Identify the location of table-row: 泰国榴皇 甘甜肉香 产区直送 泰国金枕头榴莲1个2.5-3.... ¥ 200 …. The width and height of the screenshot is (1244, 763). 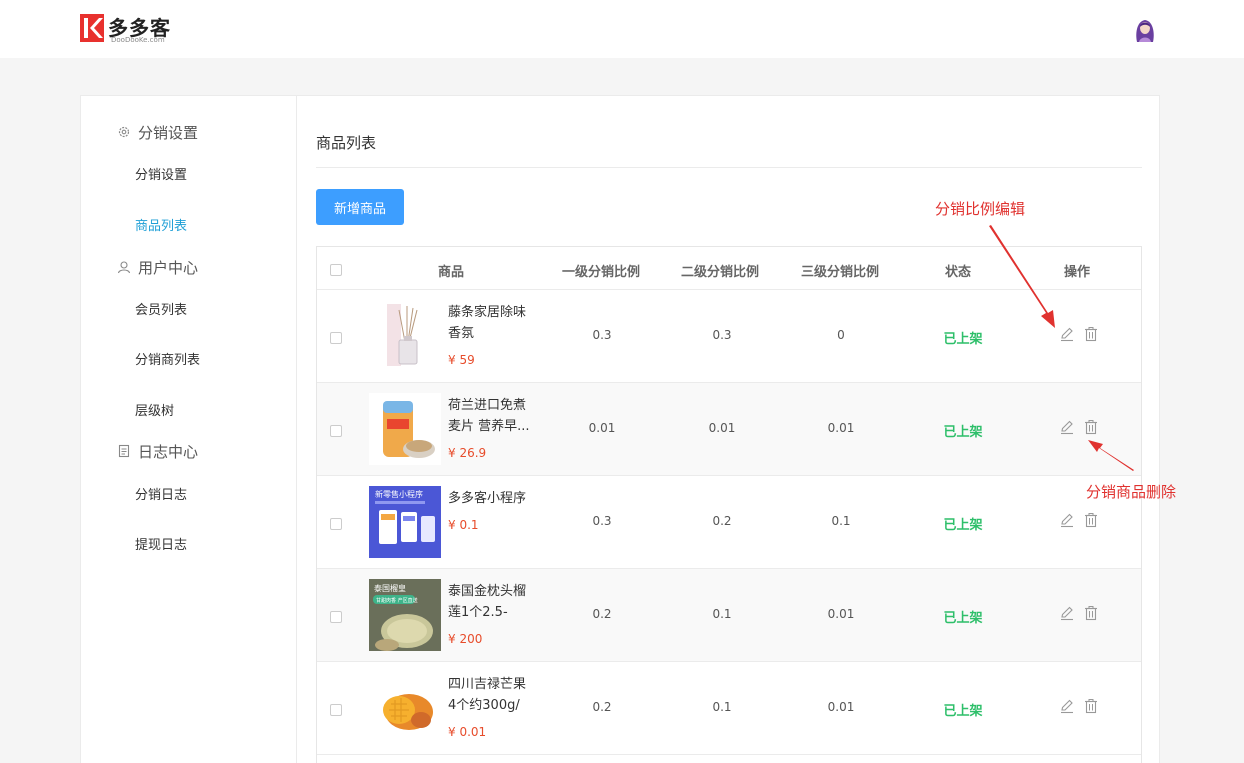
(729, 615).